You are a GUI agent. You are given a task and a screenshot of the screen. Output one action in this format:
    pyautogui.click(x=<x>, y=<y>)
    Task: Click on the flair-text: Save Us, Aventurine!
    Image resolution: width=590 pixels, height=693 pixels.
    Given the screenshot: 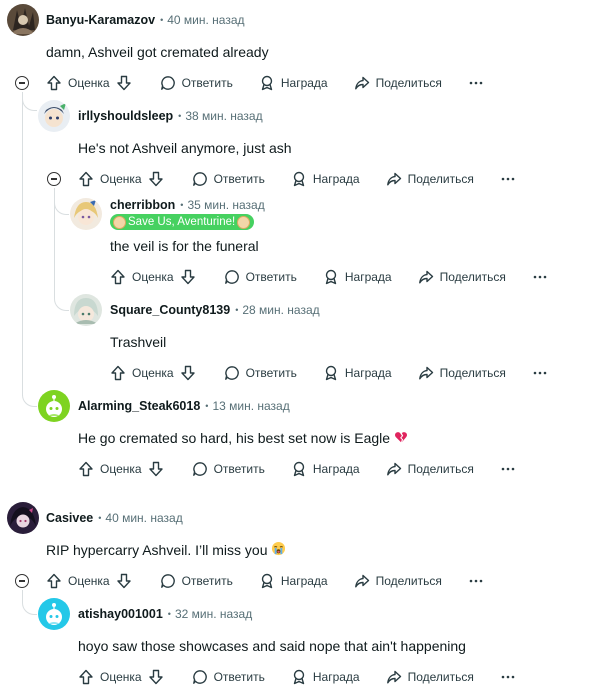 What is the action you would take?
    pyautogui.click(x=182, y=222)
    